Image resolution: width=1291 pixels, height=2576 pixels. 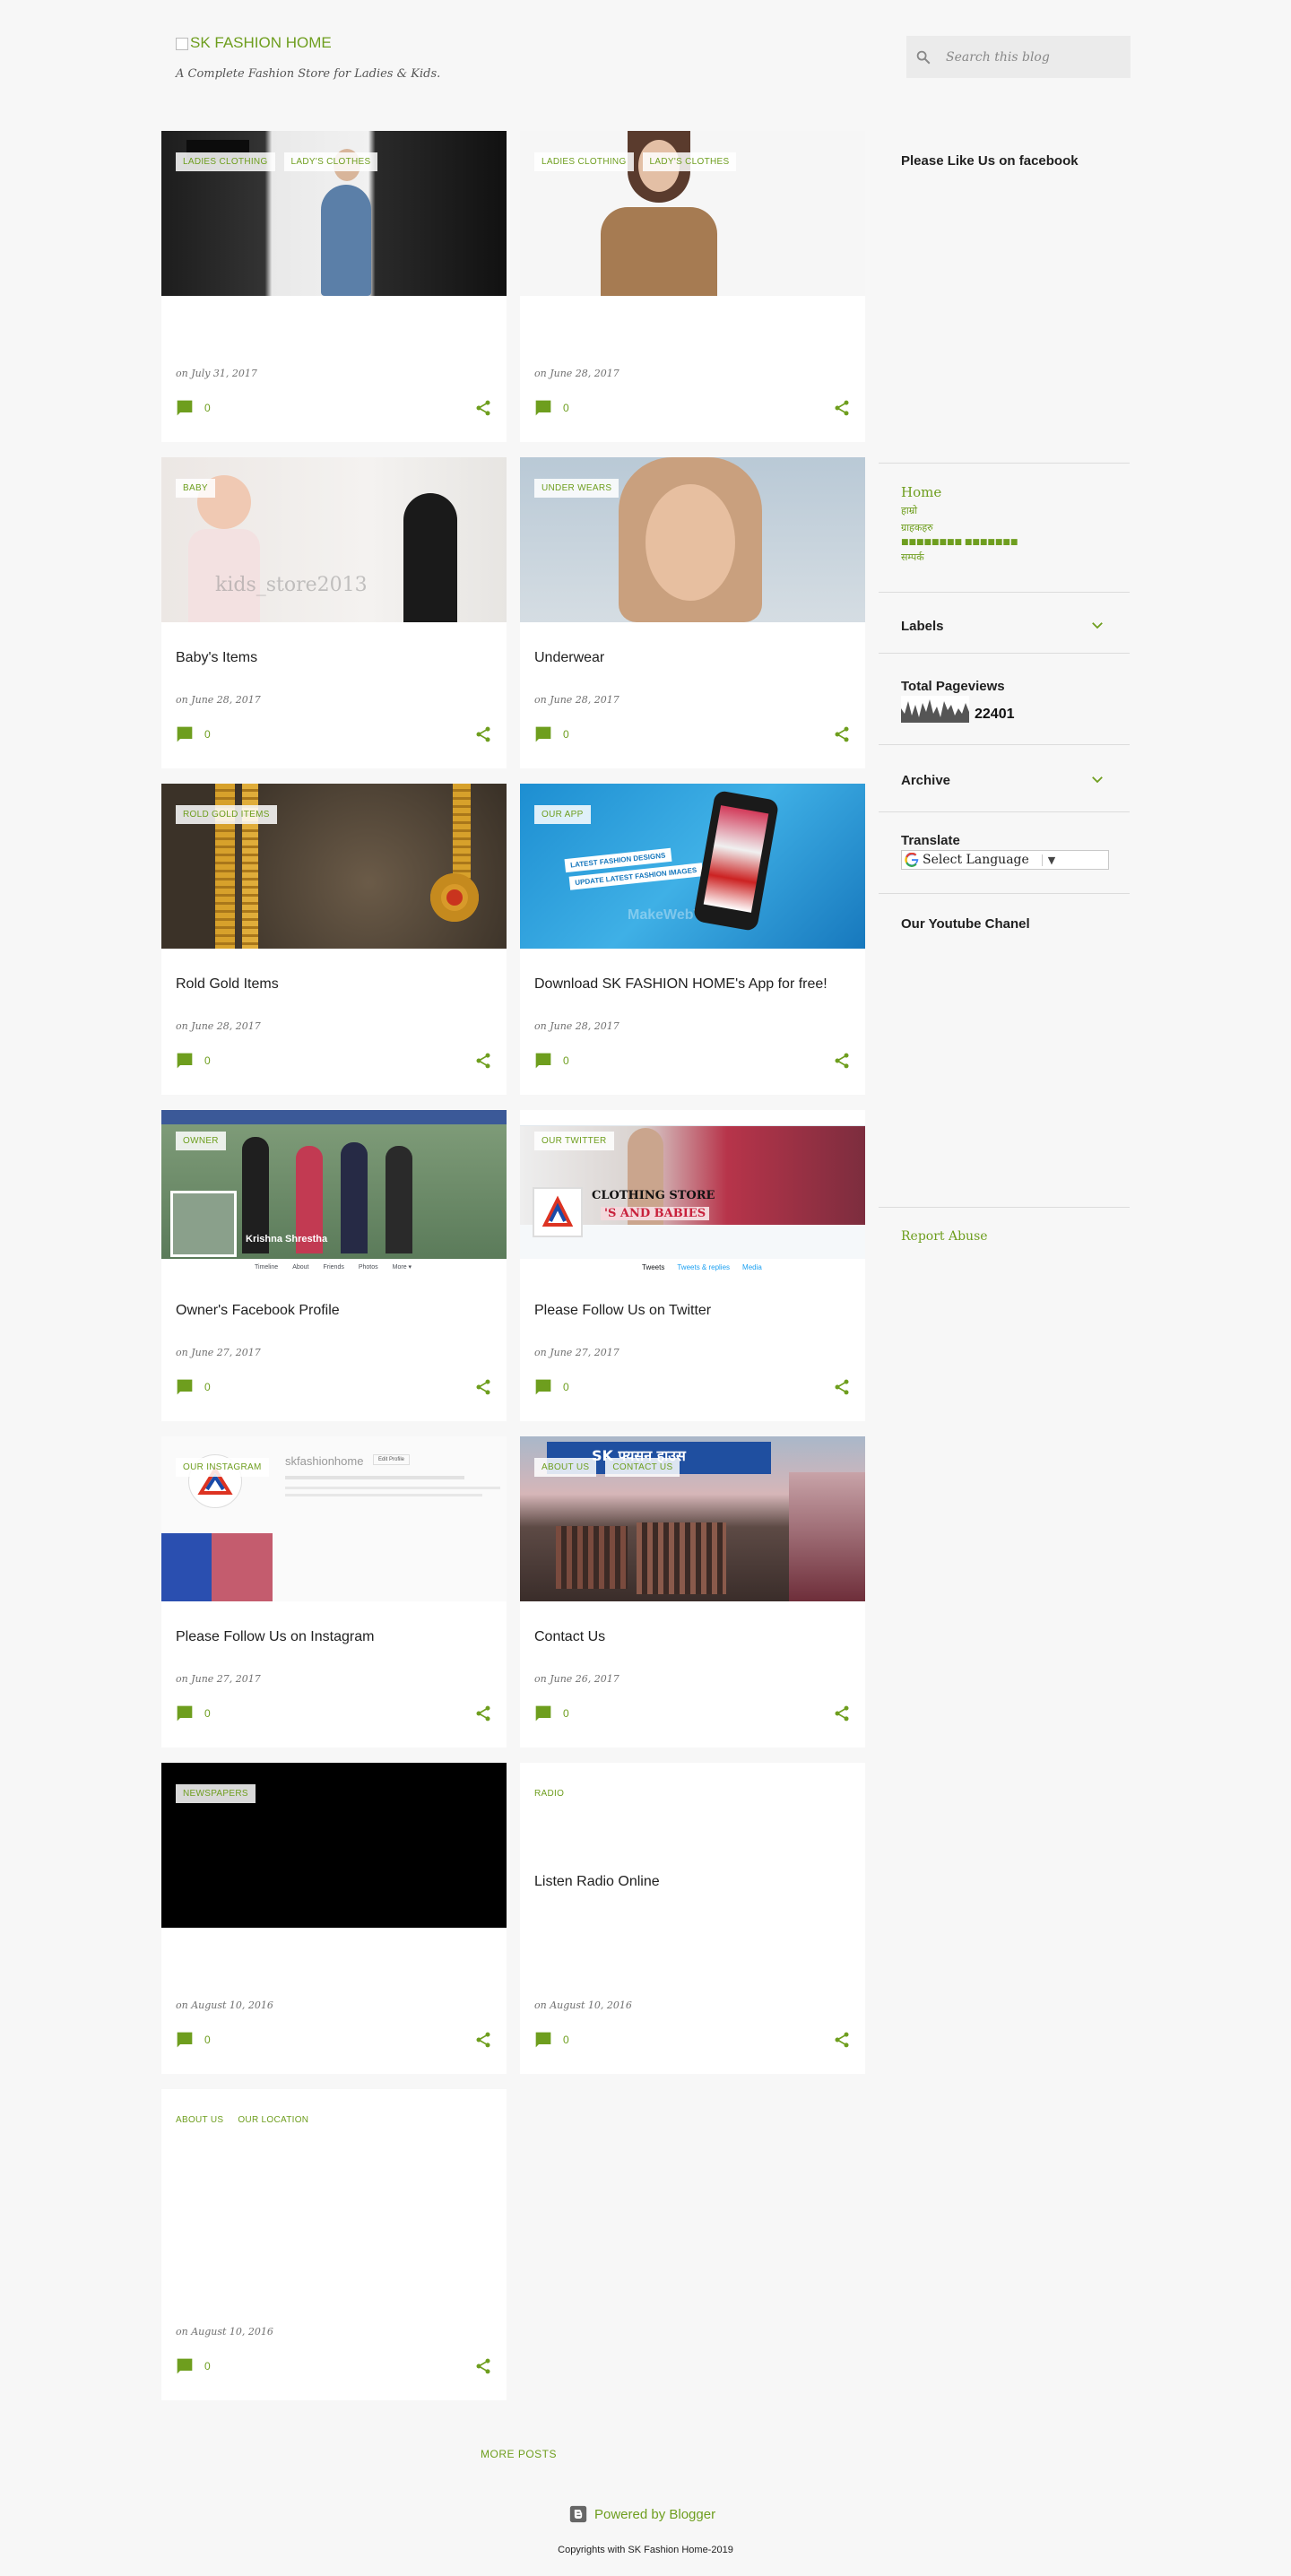 I want to click on page-link: हाम्रो, so click(x=960, y=510).